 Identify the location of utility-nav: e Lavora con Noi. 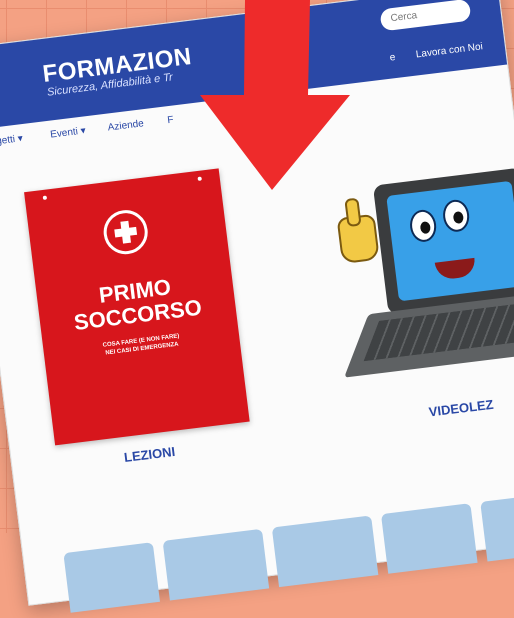
(427, 53).